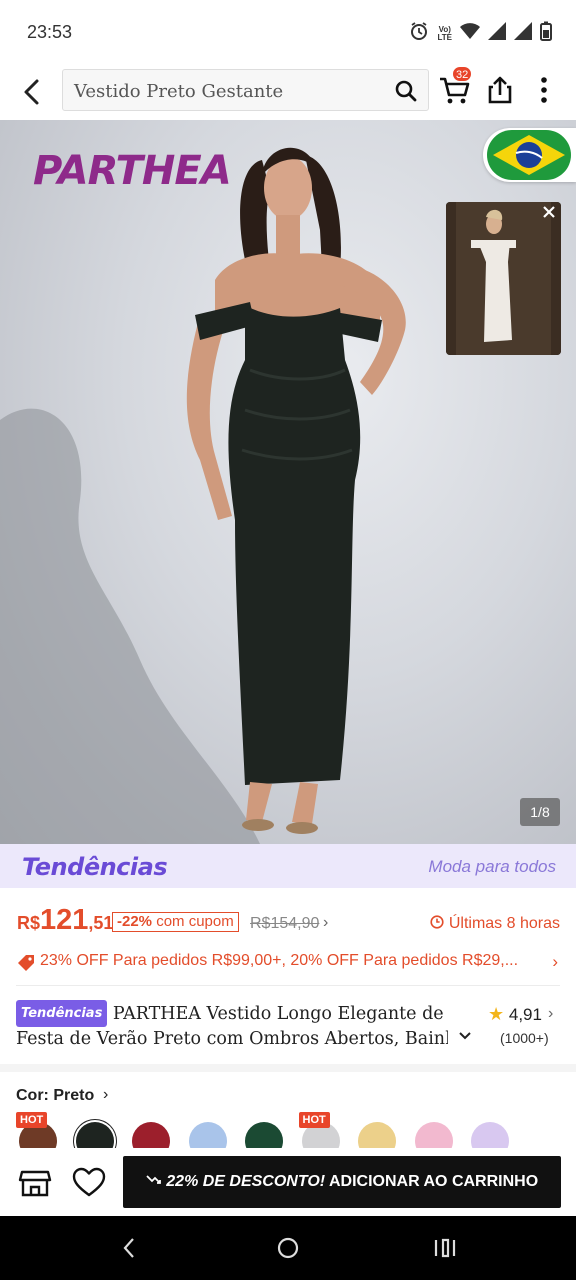 Image resolution: width=576 pixels, height=1280 pixels. I want to click on add-cart-discount: 22% DE DESCONTO!, so click(246, 1181).